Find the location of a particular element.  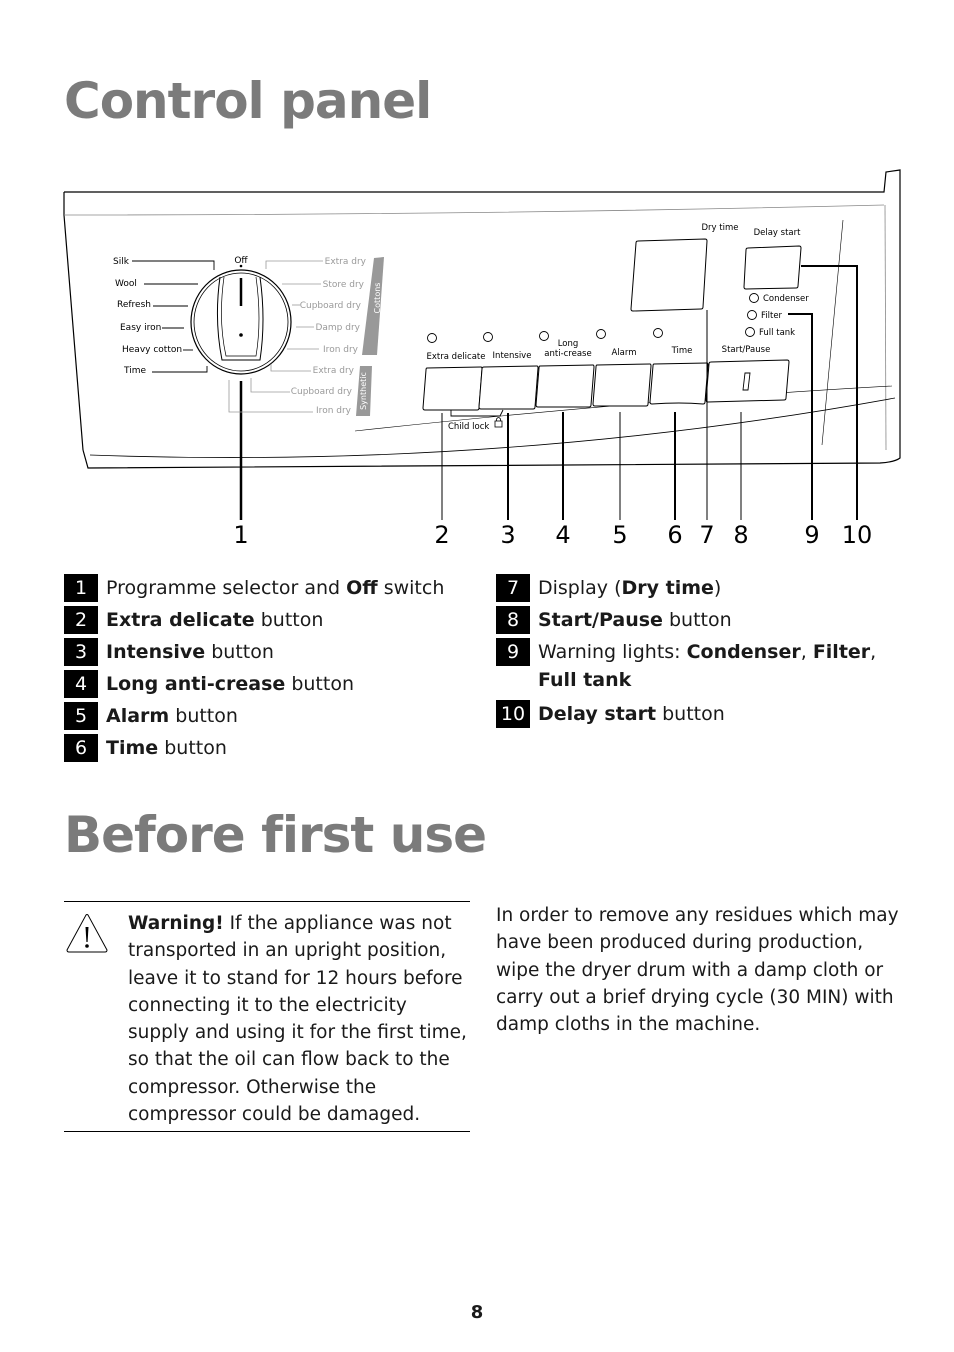

svg-text: Child lock is located at coordinates (468, 427).